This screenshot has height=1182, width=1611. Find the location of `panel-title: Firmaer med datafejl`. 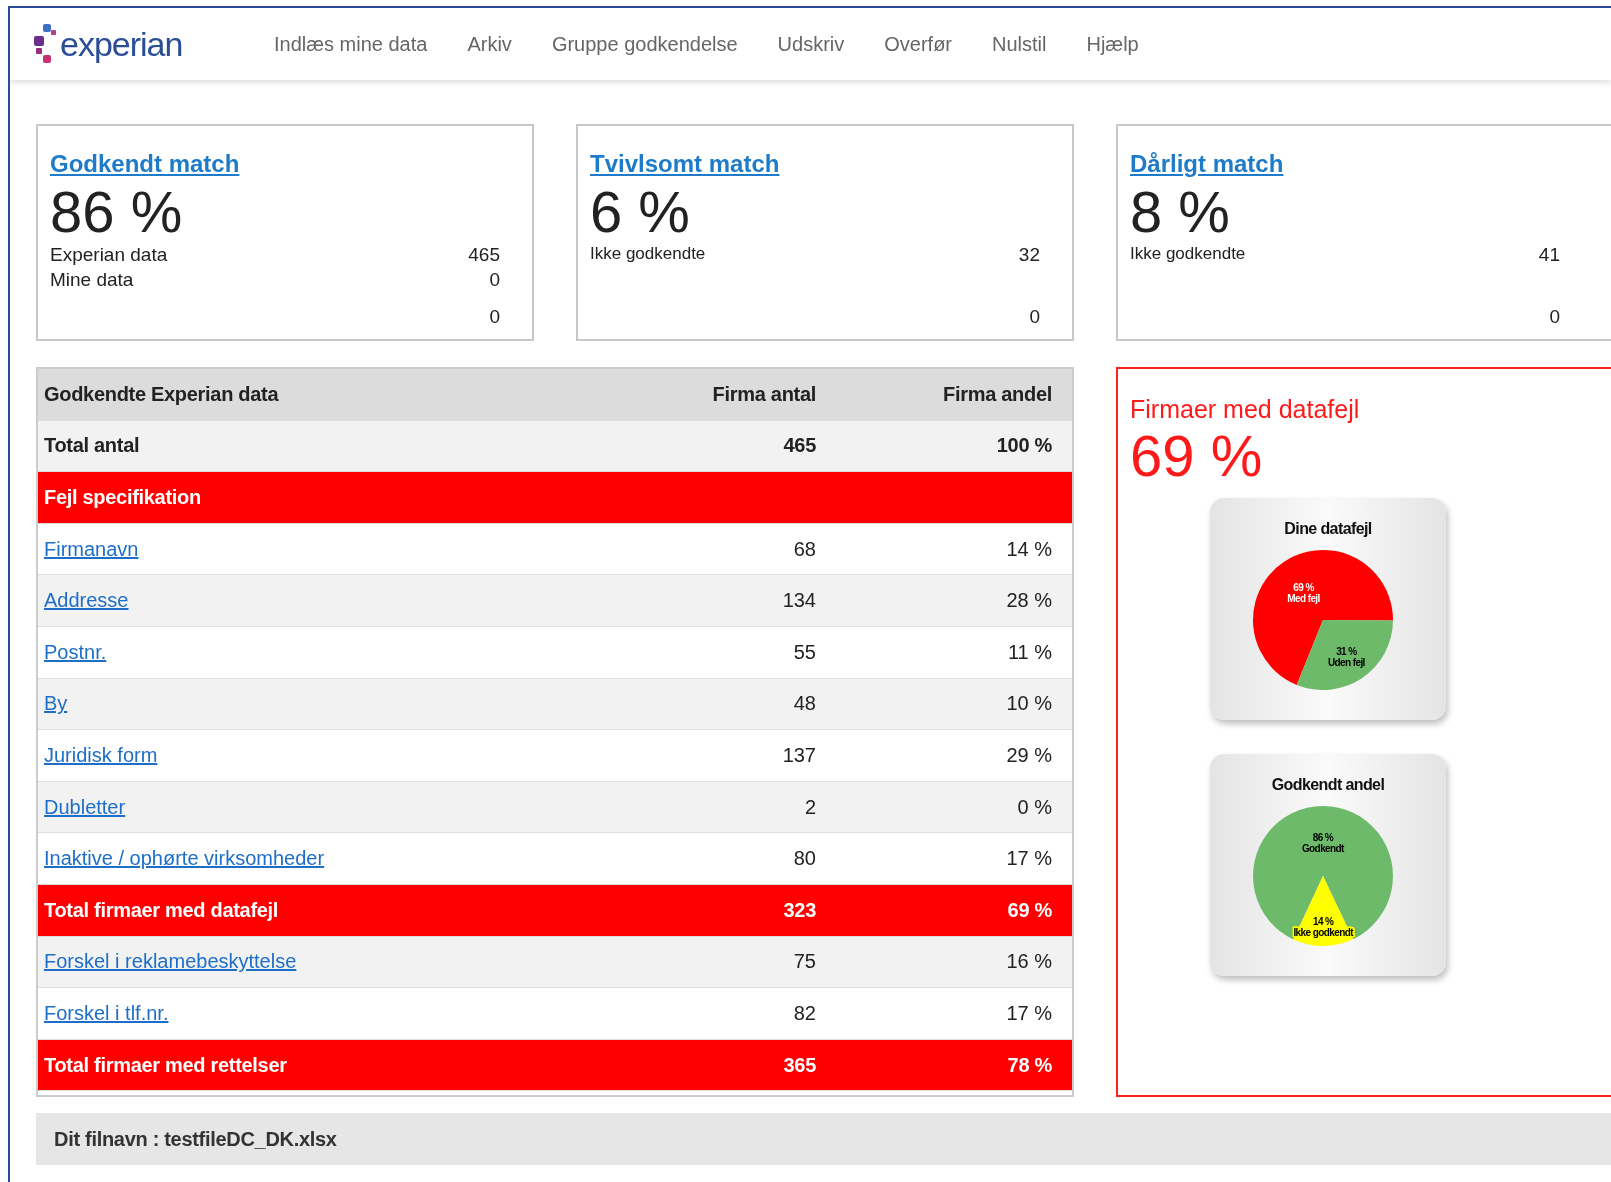

panel-title: Firmaer med datafejl is located at coordinates (1245, 409).